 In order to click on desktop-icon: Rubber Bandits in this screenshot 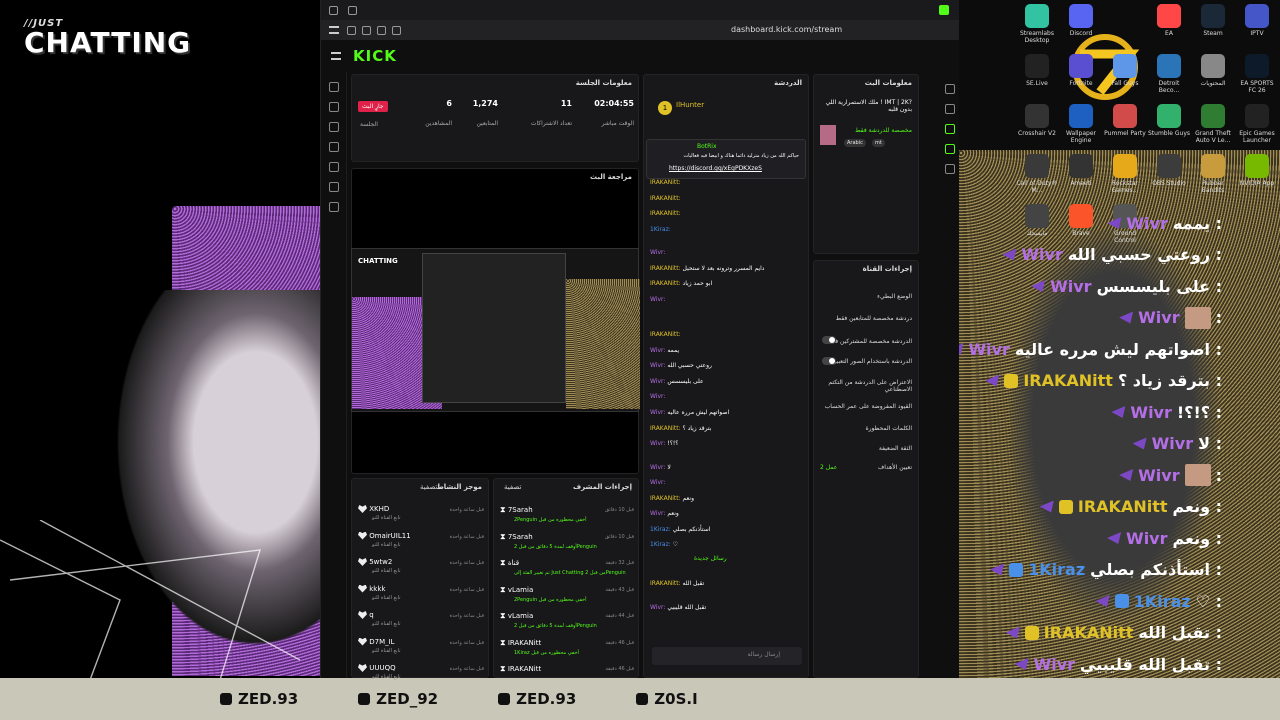, I will do `click(1213, 174)`.